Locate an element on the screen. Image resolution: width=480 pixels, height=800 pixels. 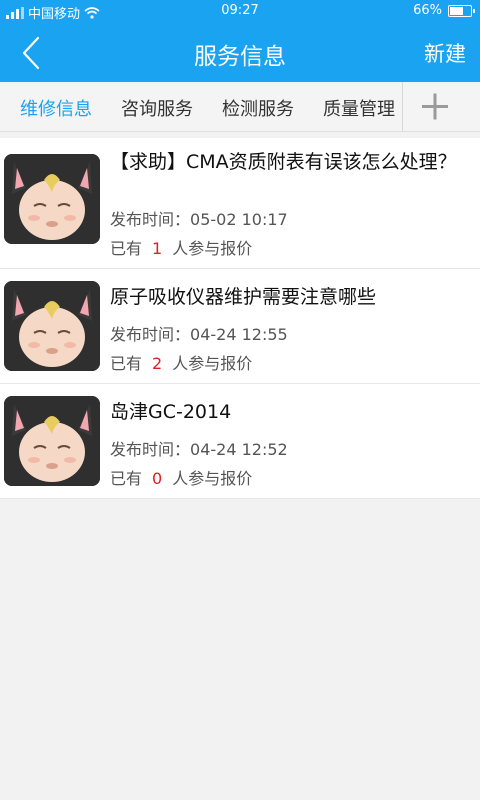
post-title: 【求助】CMA资质附表有误该怎么处理？ is located at coordinates (283, 162).